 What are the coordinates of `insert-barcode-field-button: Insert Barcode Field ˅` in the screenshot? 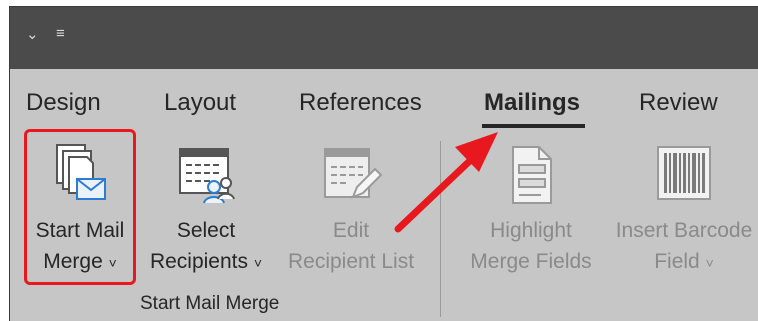 It's located at (681, 210).